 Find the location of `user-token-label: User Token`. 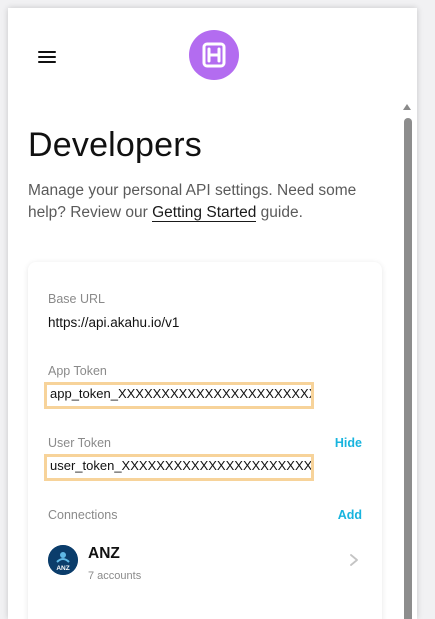

user-token-label: User Token is located at coordinates (79, 443).